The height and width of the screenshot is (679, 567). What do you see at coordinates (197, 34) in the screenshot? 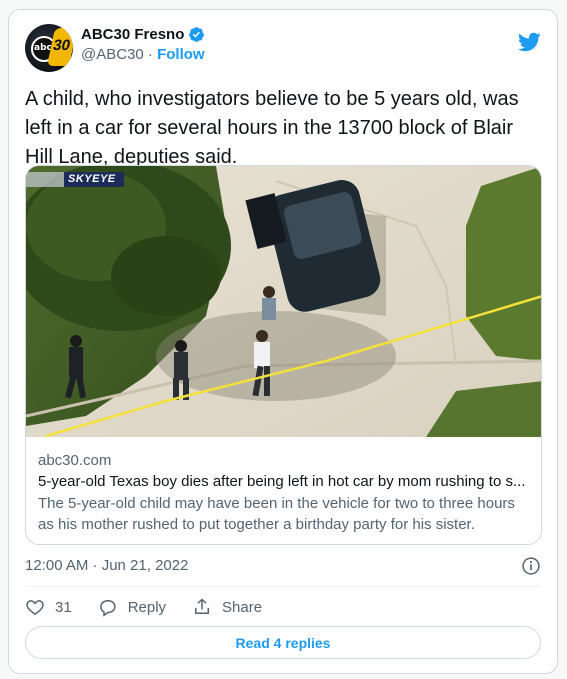
I see `verified-badge-icon` at bounding box center [197, 34].